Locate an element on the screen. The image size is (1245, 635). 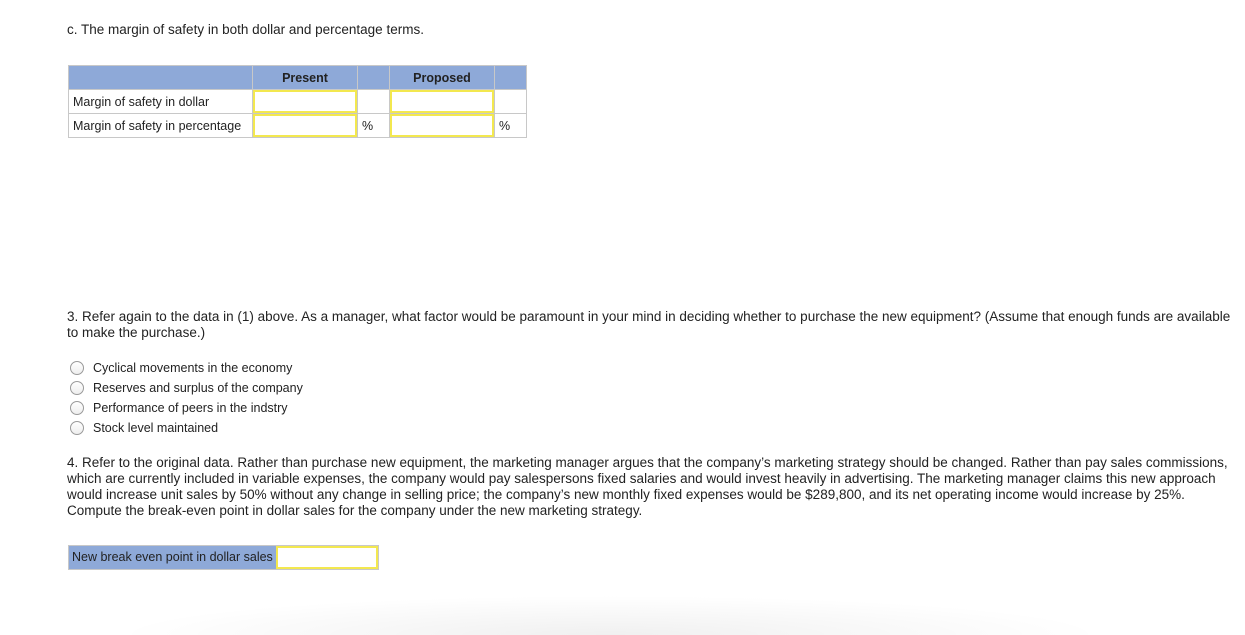
proposed-percentage-input is located at coordinates (442, 125).